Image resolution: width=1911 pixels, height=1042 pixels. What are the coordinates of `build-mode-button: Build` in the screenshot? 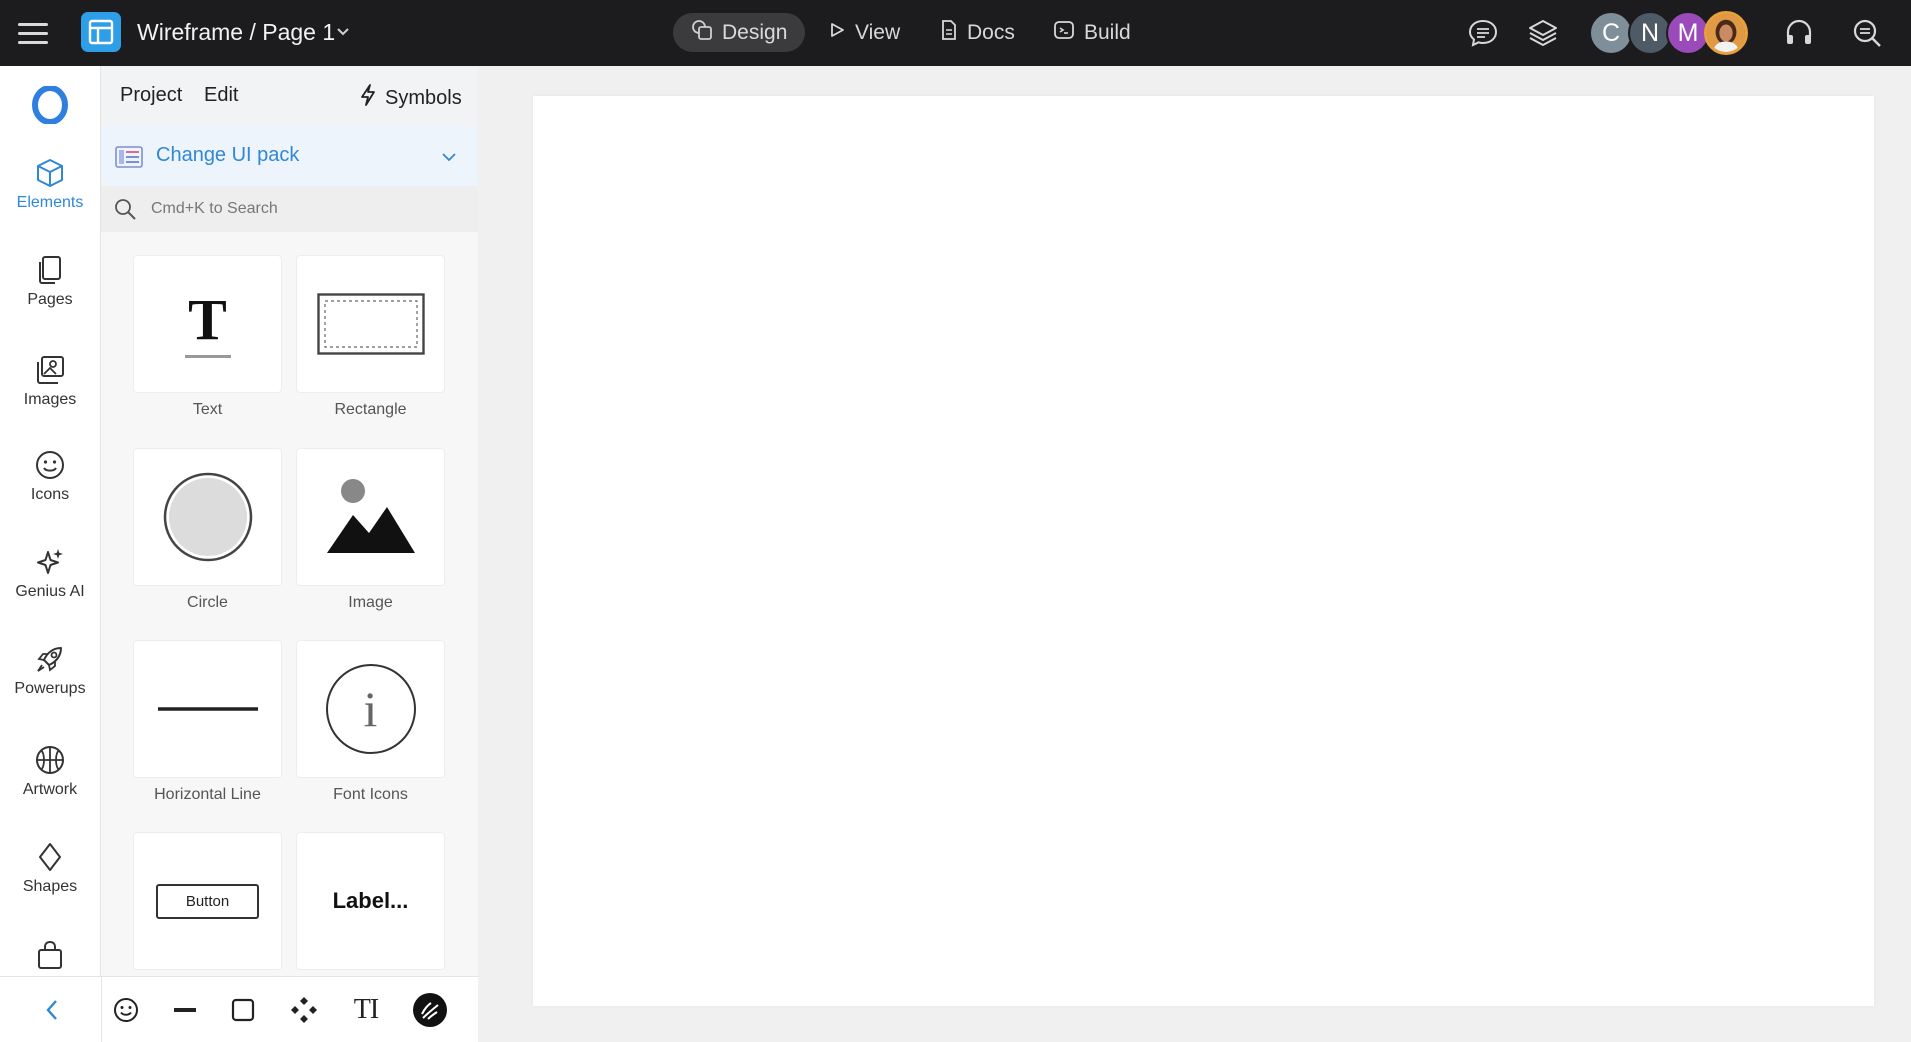 It's located at (1092, 32).